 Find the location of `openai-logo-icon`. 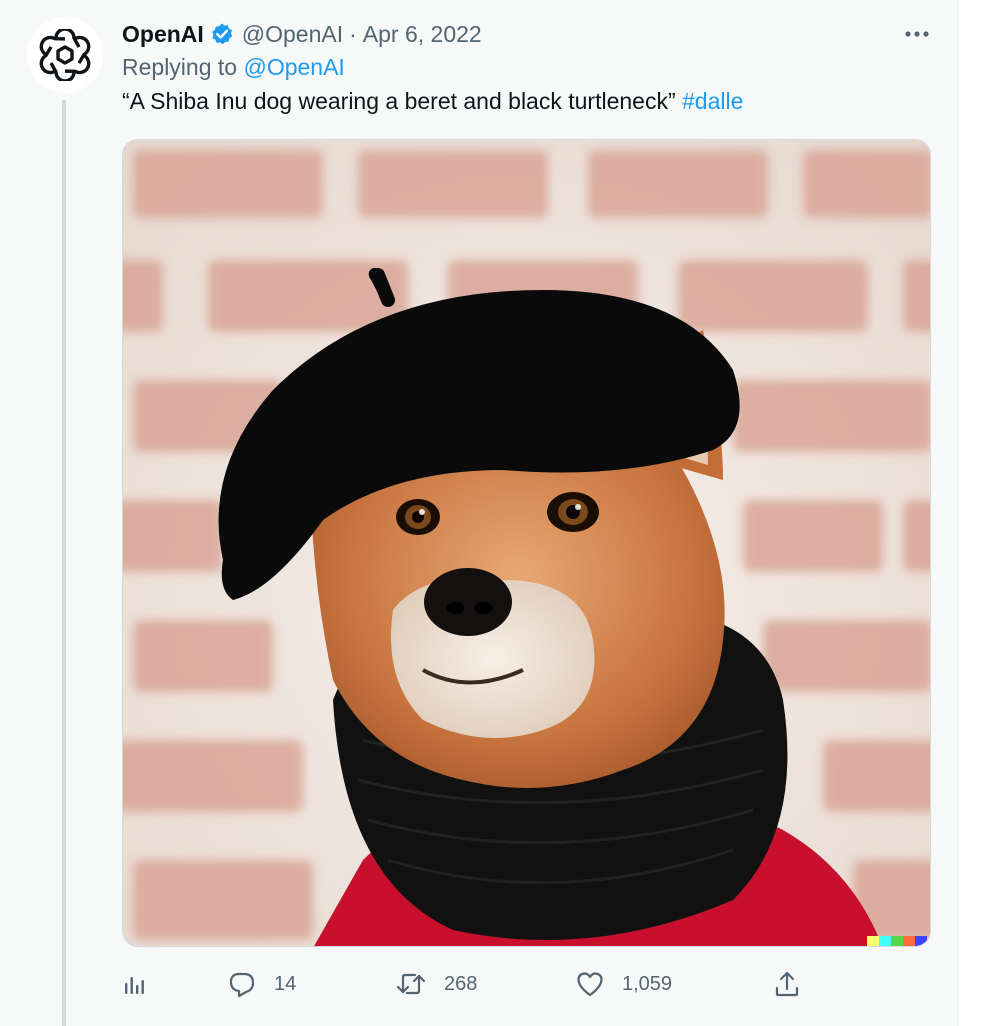

openai-logo-icon is located at coordinates (65, 55).